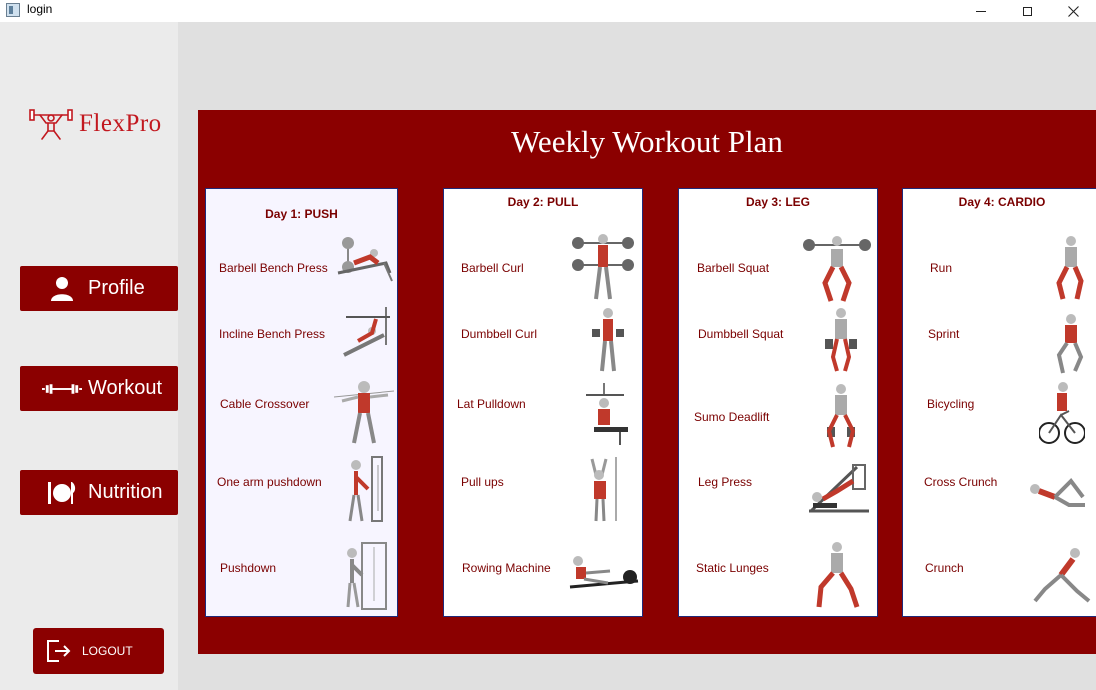  Describe the element at coordinates (116, 288) in the screenshot. I see `nav-profile-label: Profile` at that location.